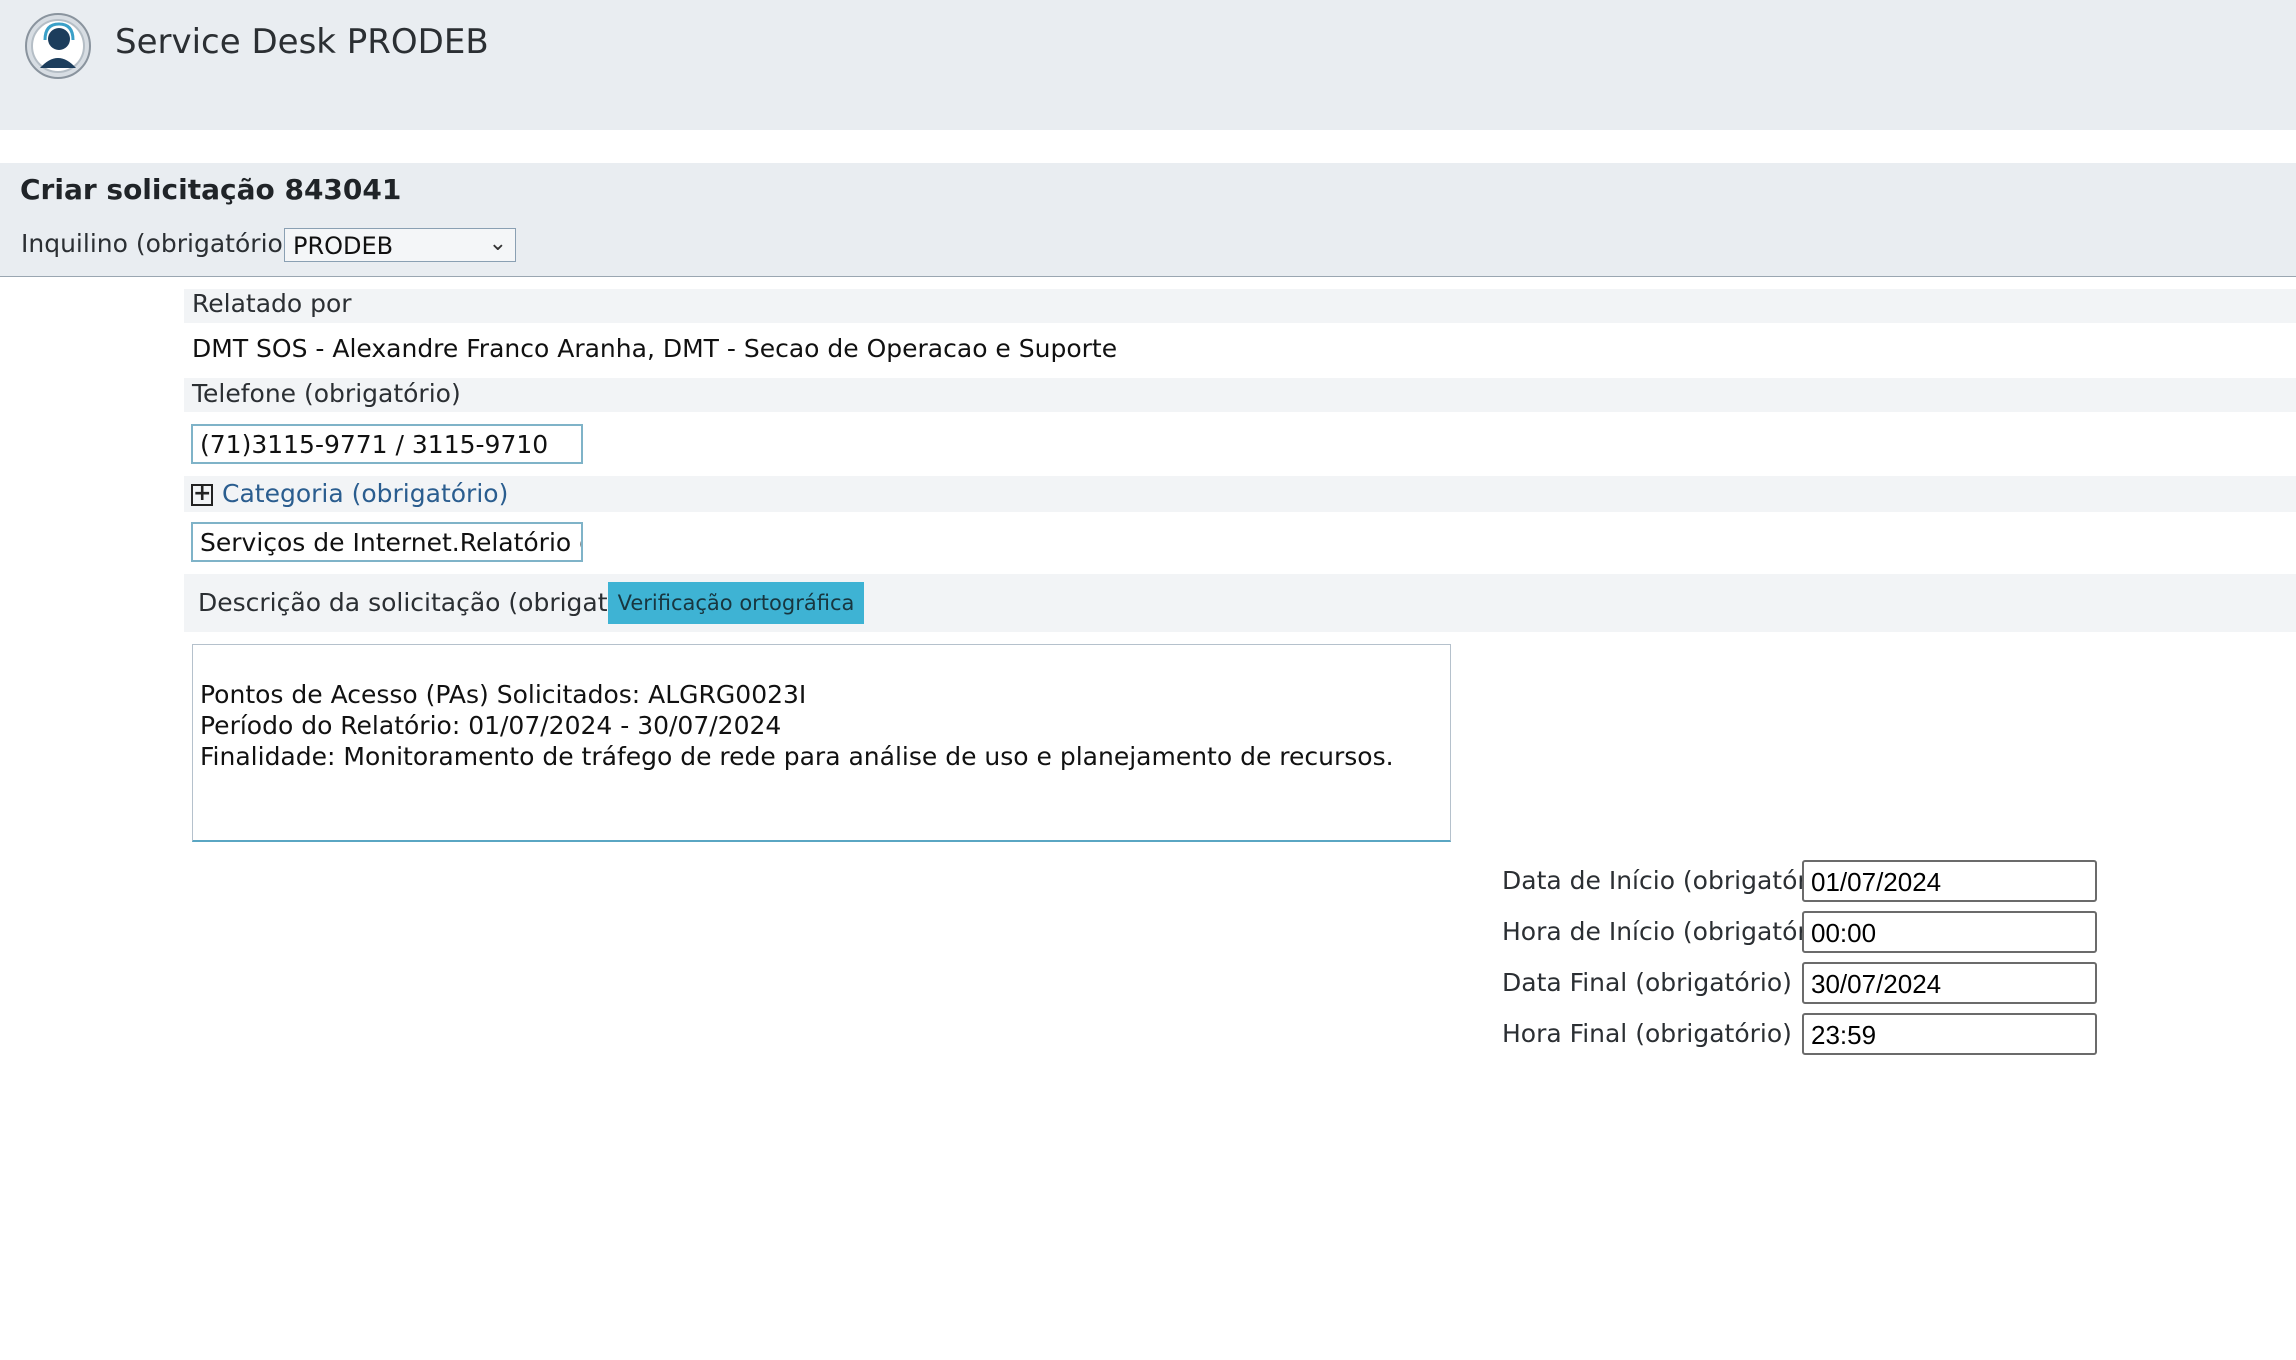 The height and width of the screenshot is (1360, 2296). Describe the element at coordinates (1671, 880) in the screenshot. I see `start-date-label: Data de Início (obrigatório)` at that location.